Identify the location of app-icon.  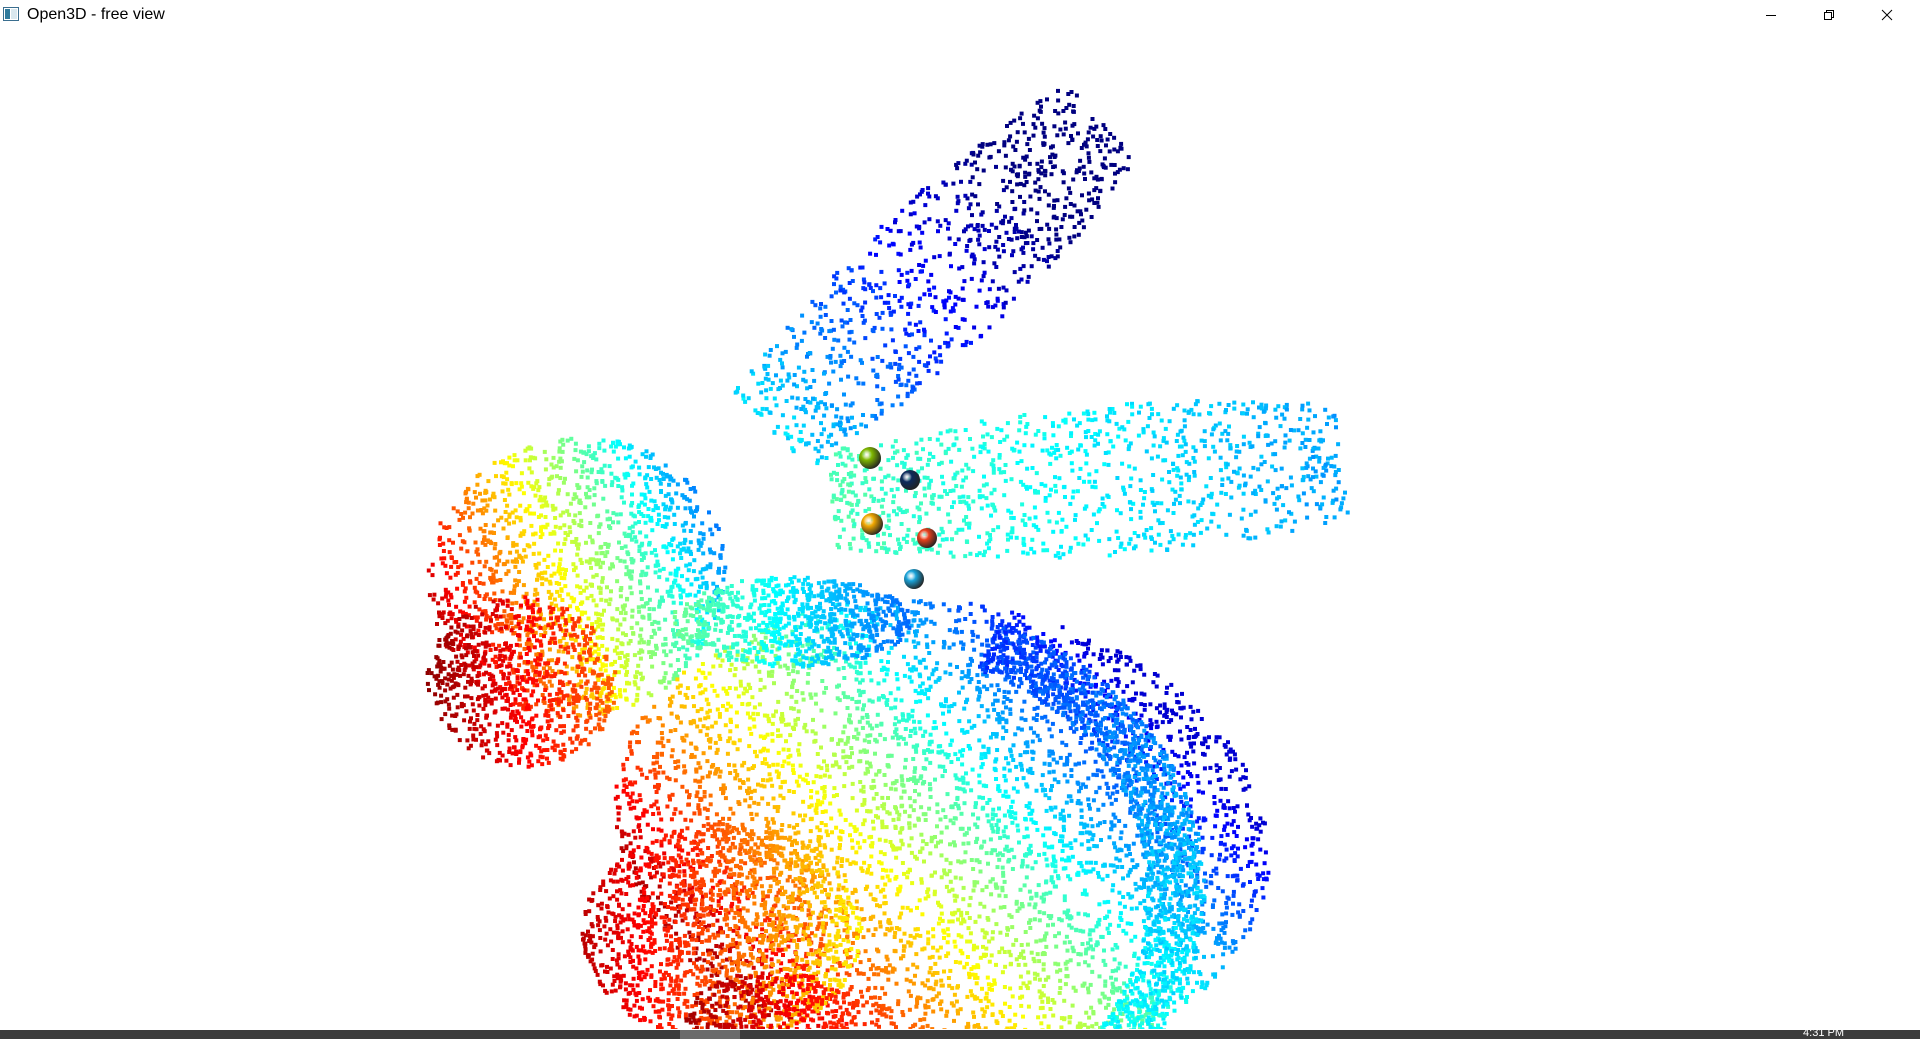
(11, 14).